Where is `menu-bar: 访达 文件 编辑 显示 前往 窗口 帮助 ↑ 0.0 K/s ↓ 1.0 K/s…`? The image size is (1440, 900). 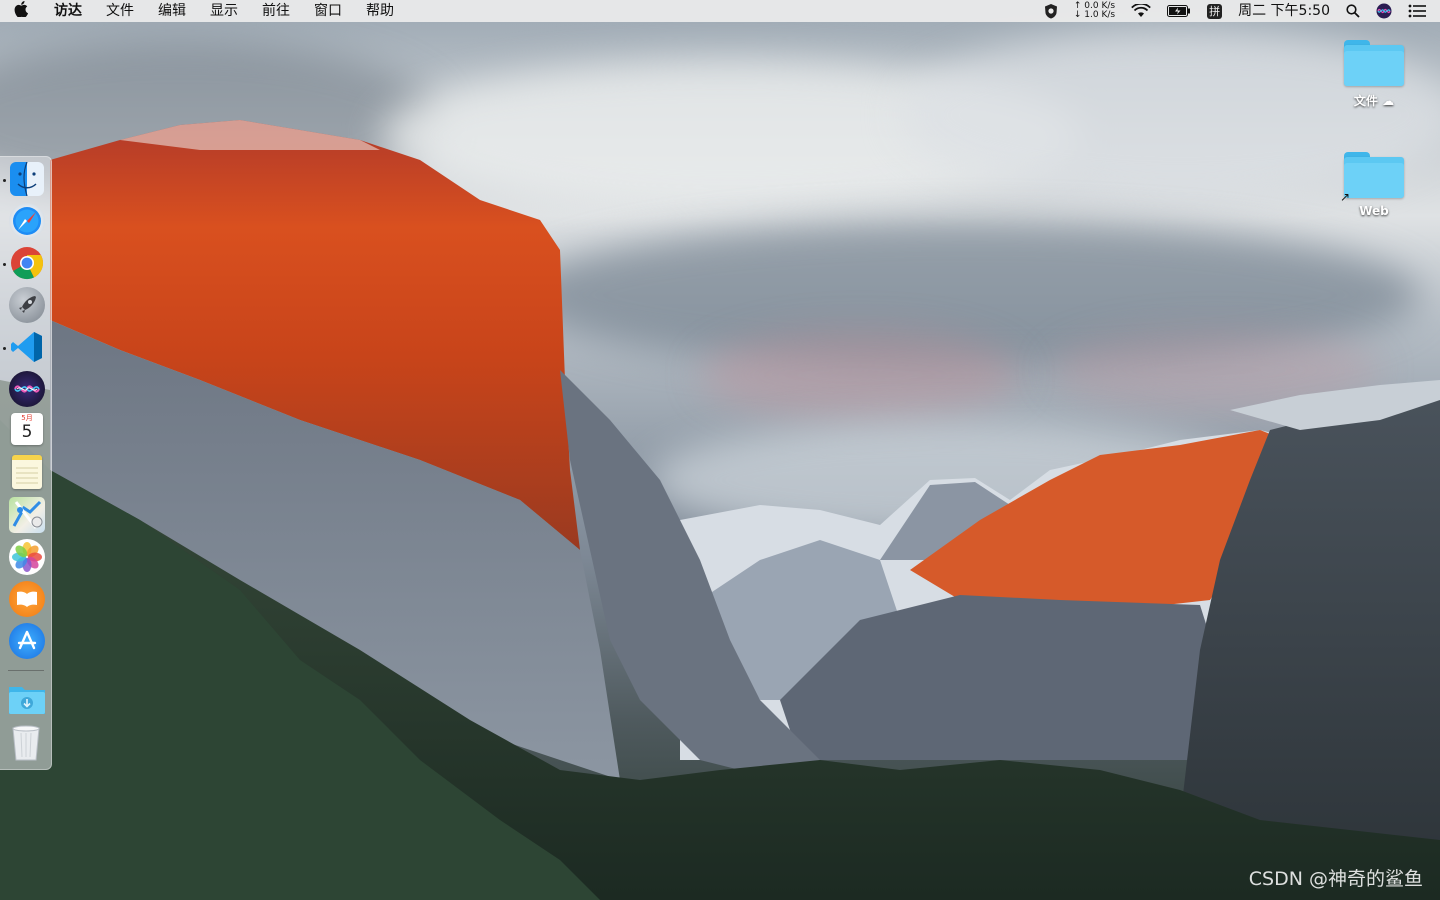 menu-bar: 访达 文件 编辑 显示 前往 窗口 帮助 ↑ 0.0 K/s ↓ 1.0 K/s… is located at coordinates (720, 11).